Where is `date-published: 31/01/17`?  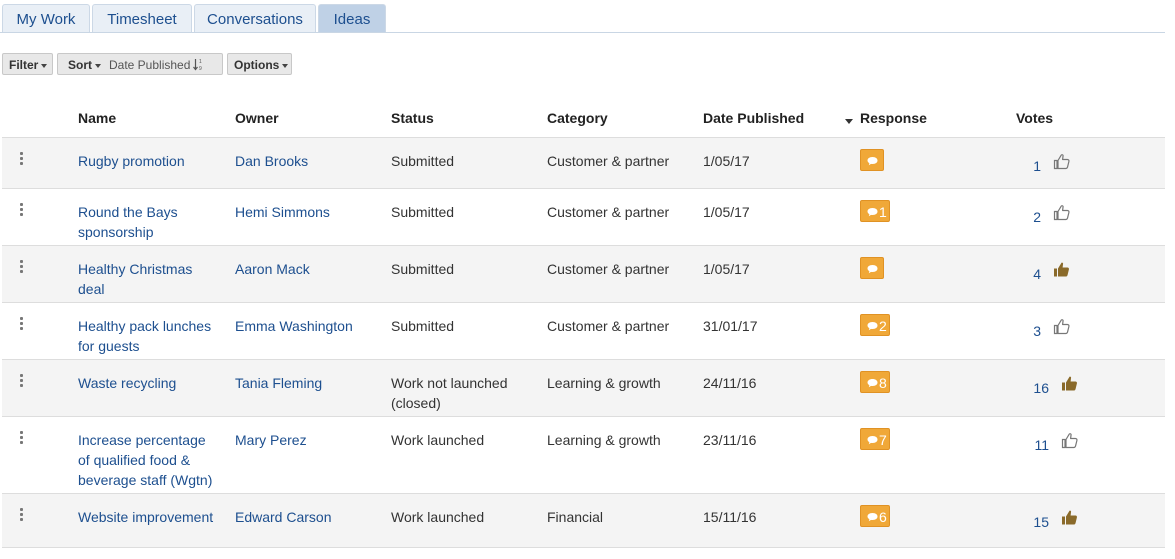
date-published: 31/01/17 is located at coordinates (730, 326).